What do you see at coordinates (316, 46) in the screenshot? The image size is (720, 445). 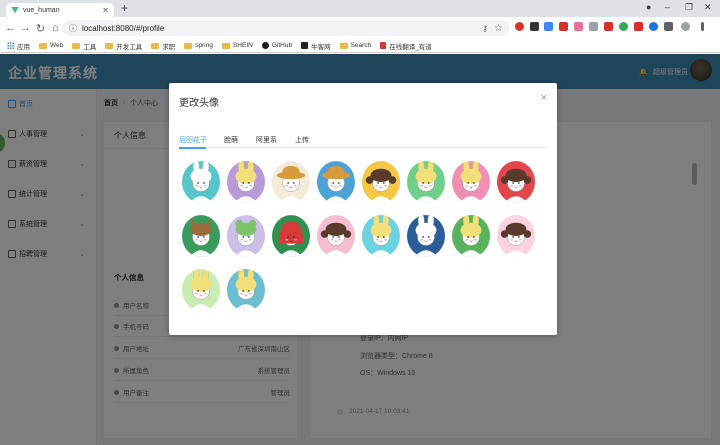 I see `bookmark-nowcoder: 牛客网` at bounding box center [316, 46].